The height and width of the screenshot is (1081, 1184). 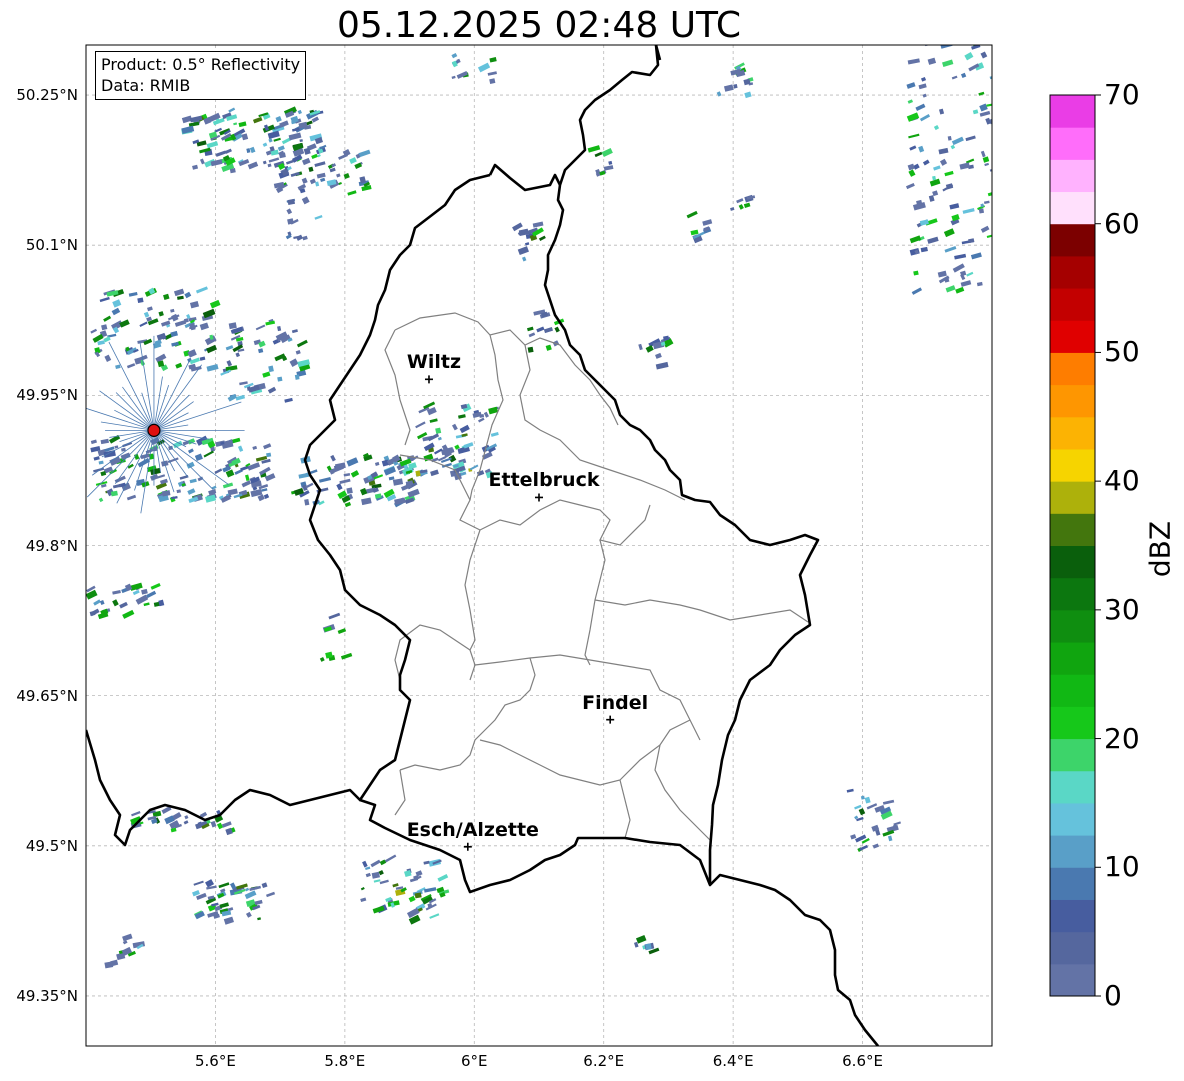 I want to click on lon-tick-label: 6.6°E, so click(x=862, y=1061).